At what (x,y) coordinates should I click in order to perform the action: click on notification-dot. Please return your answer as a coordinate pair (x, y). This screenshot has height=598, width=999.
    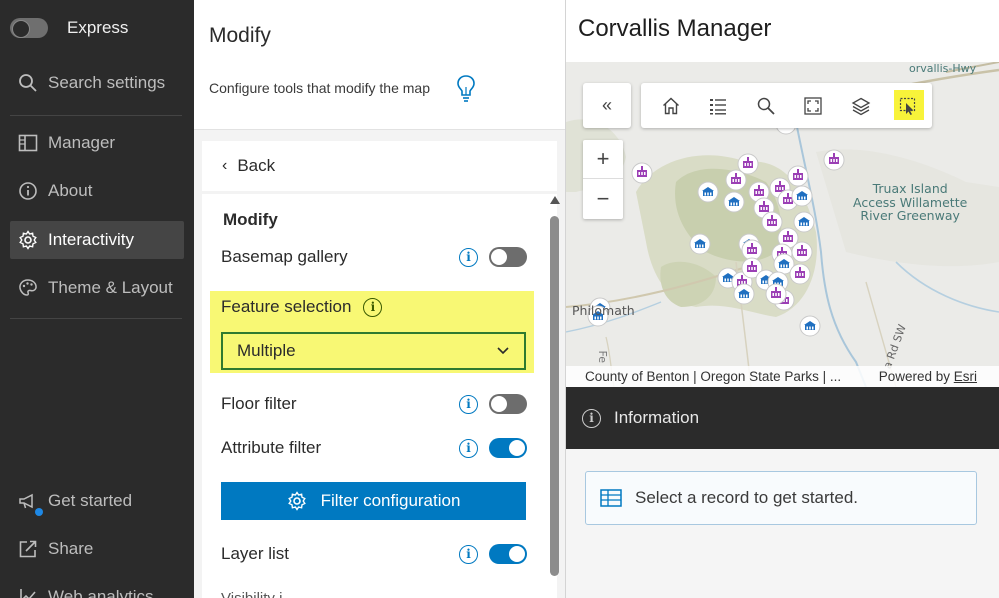
    Looking at the image, I should click on (39, 512).